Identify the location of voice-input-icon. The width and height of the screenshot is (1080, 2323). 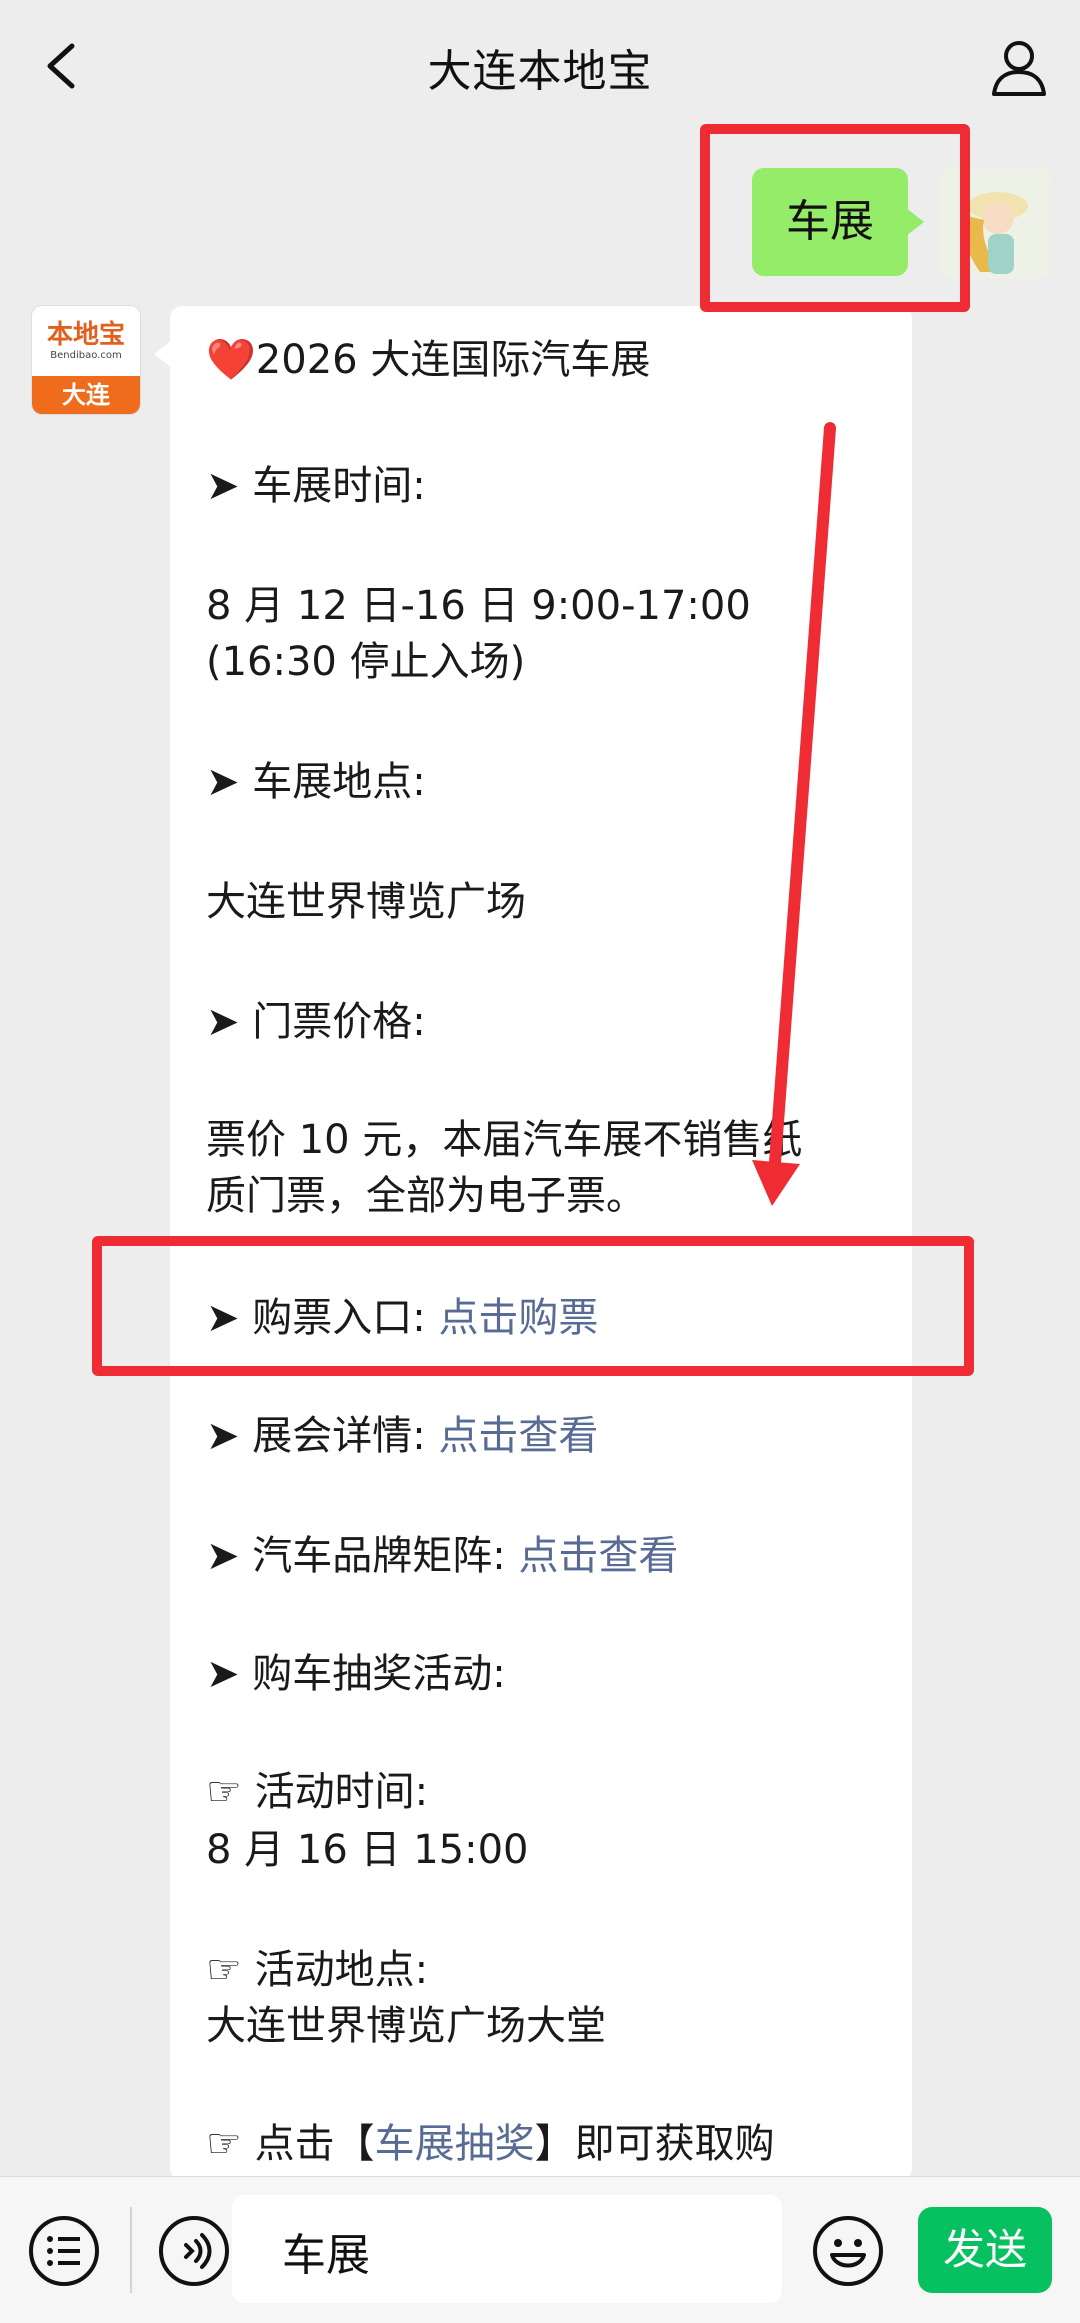
(194, 2251).